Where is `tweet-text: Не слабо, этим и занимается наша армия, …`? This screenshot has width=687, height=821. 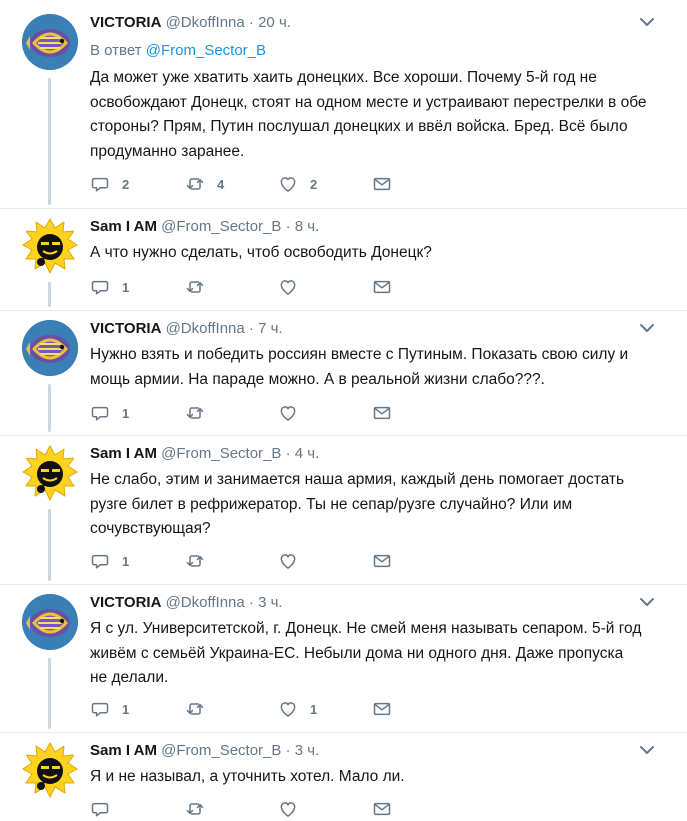
tweet-text: Не слабо, этим и занимается наша армия, … is located at coordinates (375, 505).